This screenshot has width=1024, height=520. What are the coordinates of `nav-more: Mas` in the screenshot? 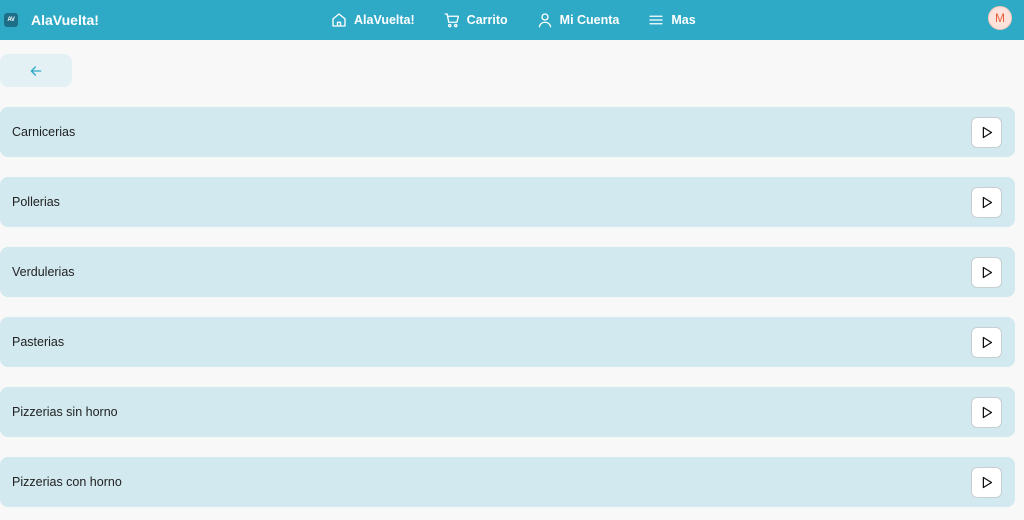 It's located at (671, 20).